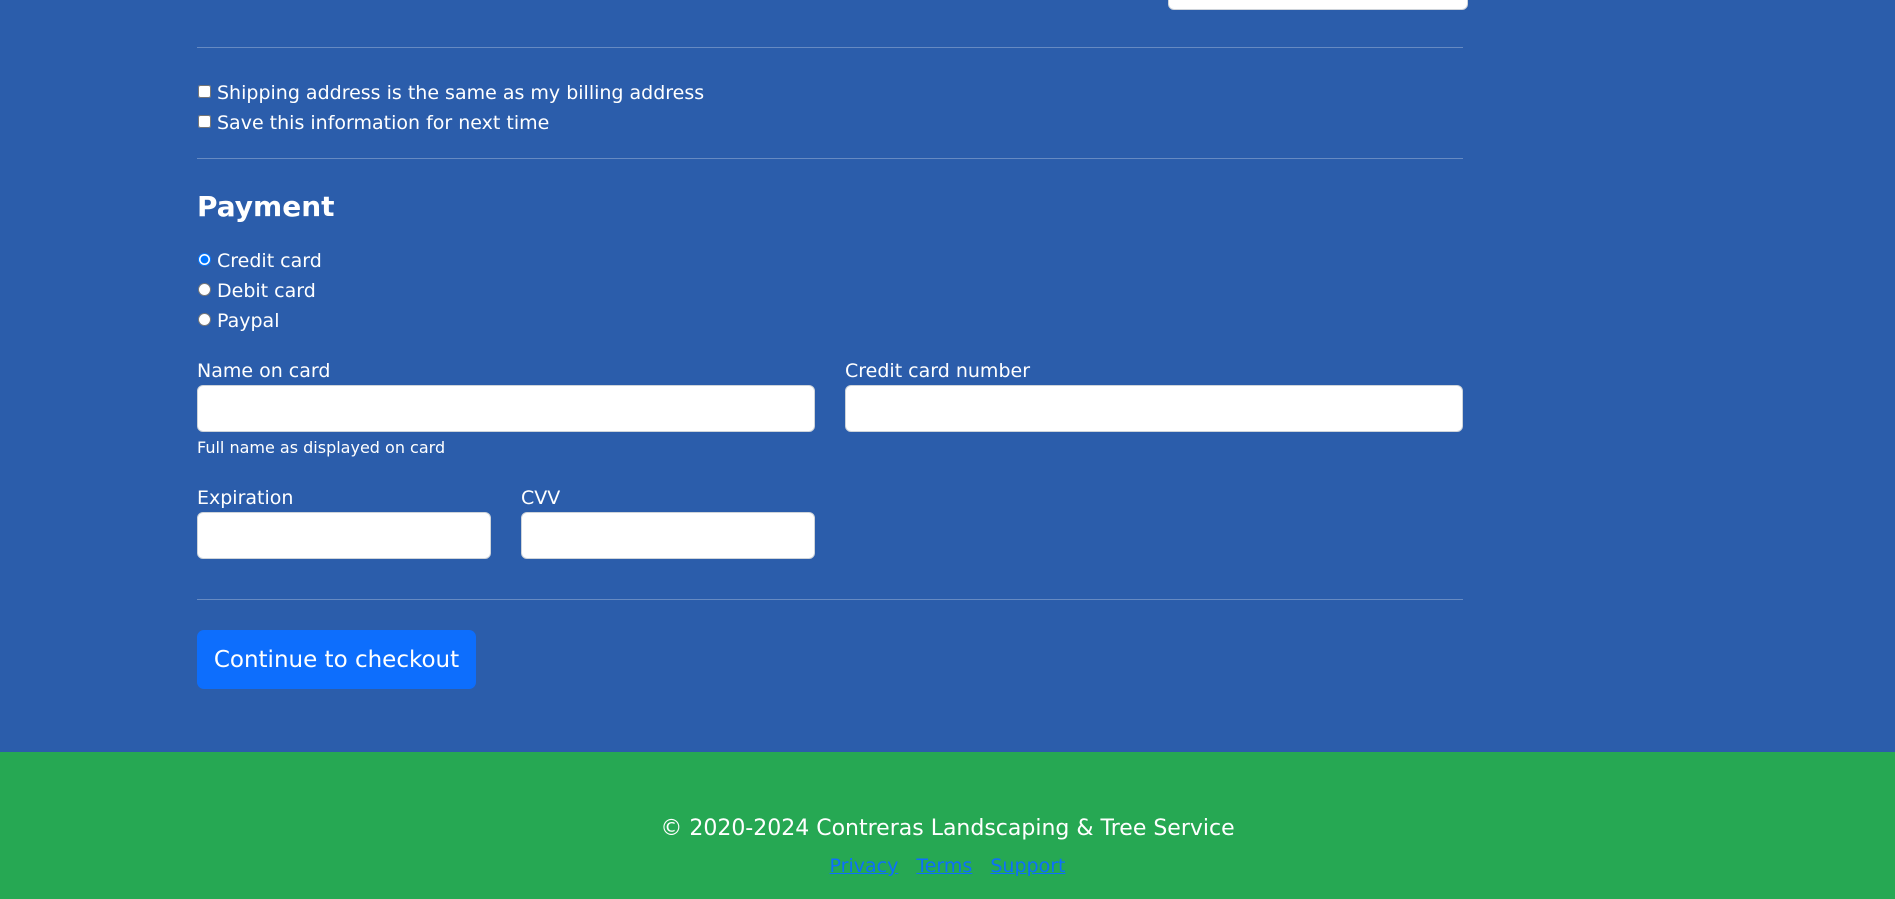 The width and height of the screenshot is (1895, 899). Describe the element at coordinates (864, 866) in the screenshot. I see `footer-link-privacy: Privacy` at that location.